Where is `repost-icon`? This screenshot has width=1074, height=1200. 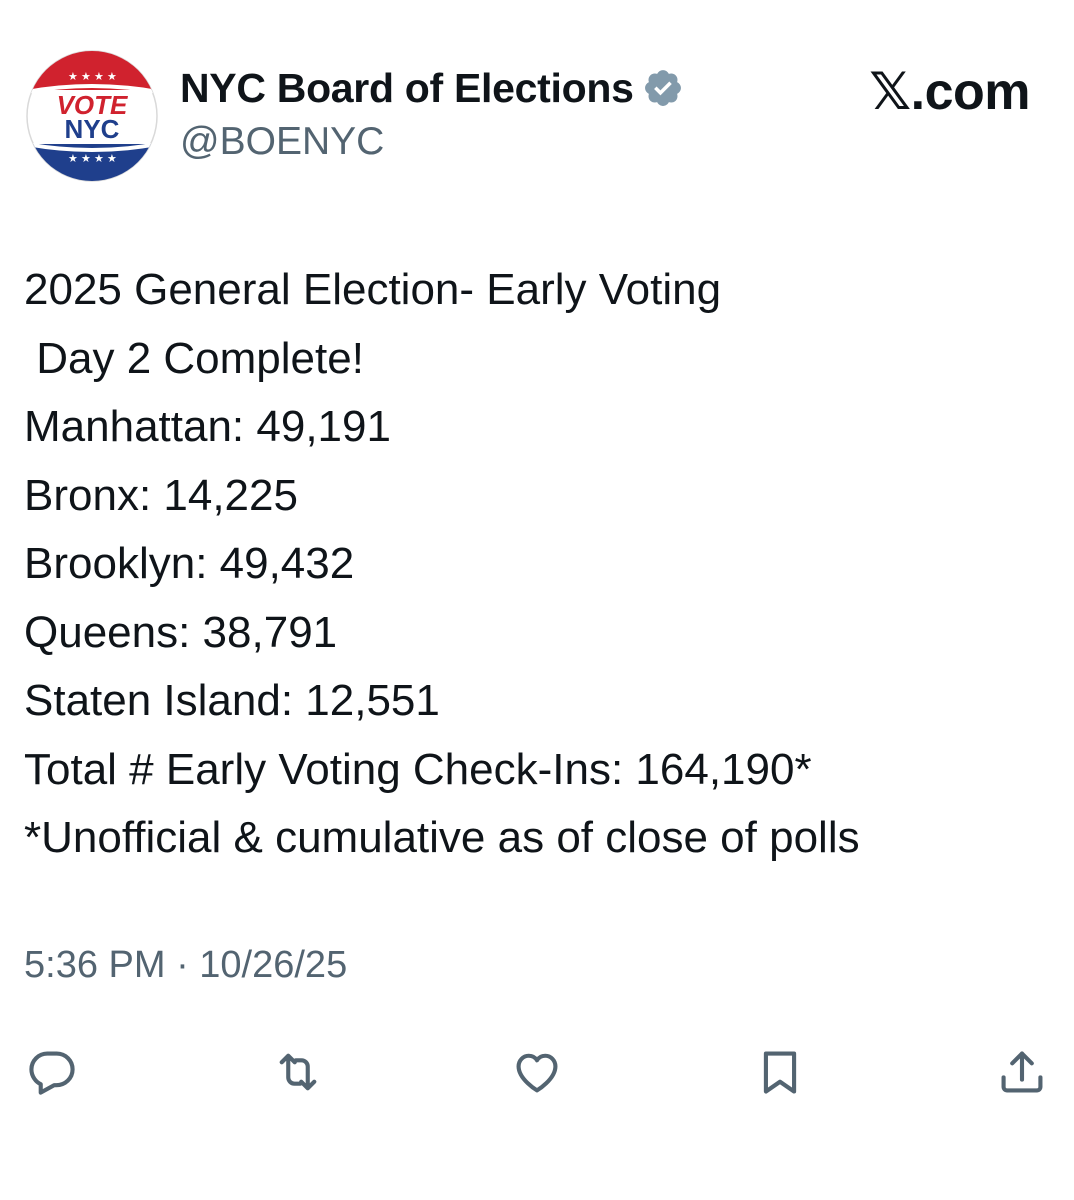 repost-icon is located at coordinates (298, 1072).